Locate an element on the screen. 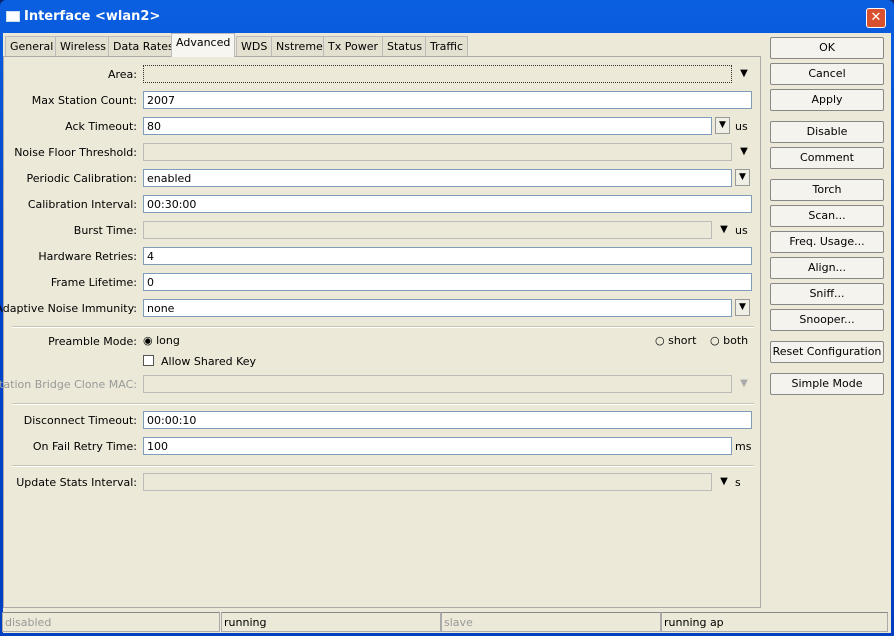 This screenshot has height=636, width=894. burst-time-input is located at coordinates (427, 230).